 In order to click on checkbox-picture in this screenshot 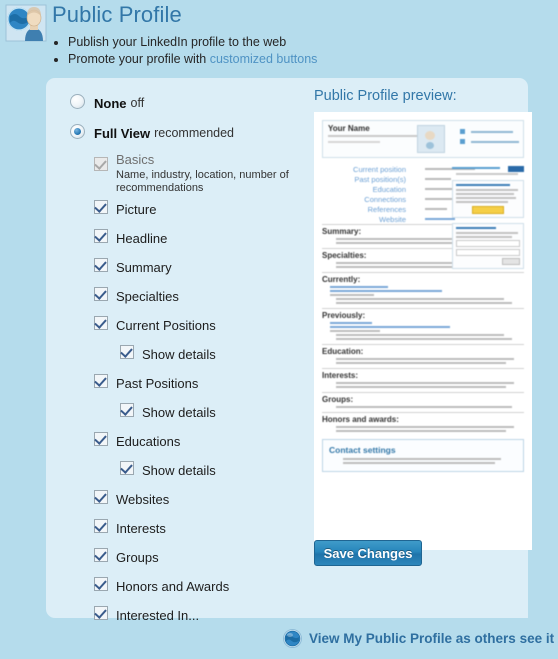, I will do `click(101, 207)`.